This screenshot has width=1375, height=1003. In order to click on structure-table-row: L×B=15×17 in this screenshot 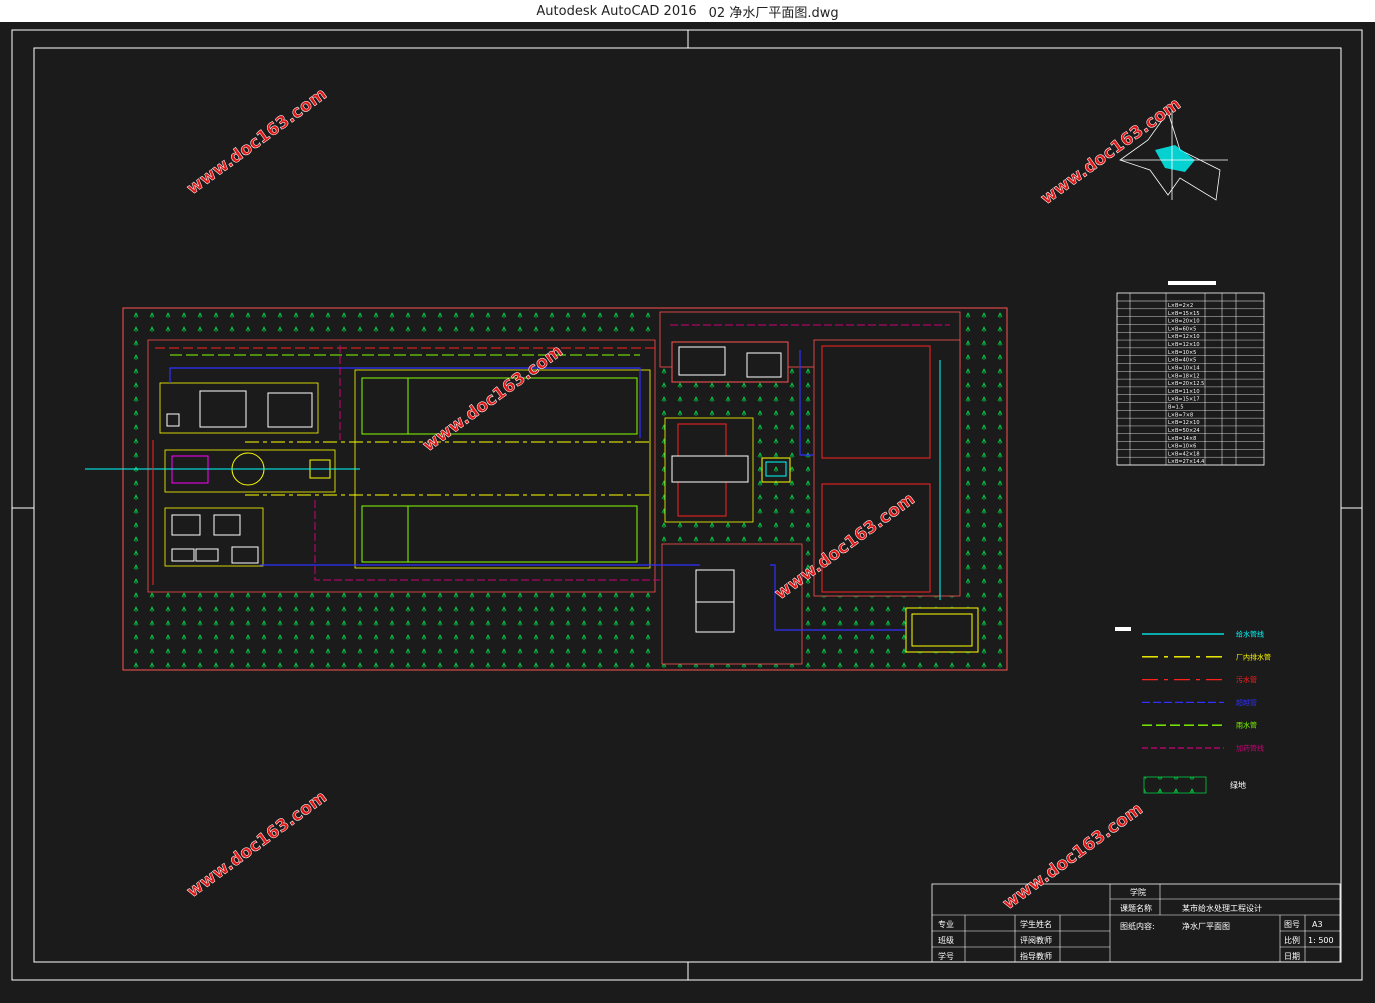, I will do `click(1184, 400)`.